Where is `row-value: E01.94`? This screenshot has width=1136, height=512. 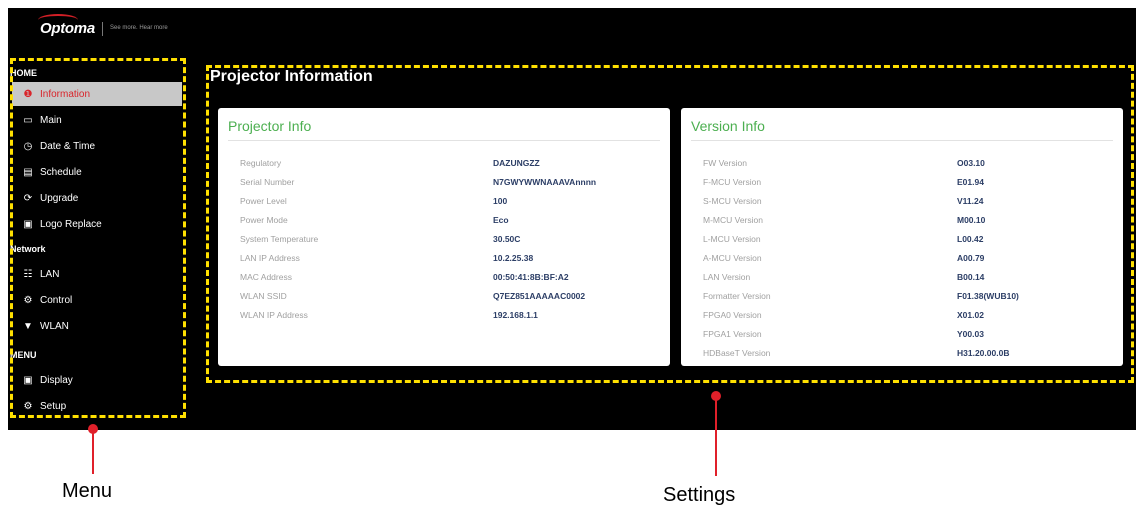
row-value: E01.94 is located at coordinates (970, 182).